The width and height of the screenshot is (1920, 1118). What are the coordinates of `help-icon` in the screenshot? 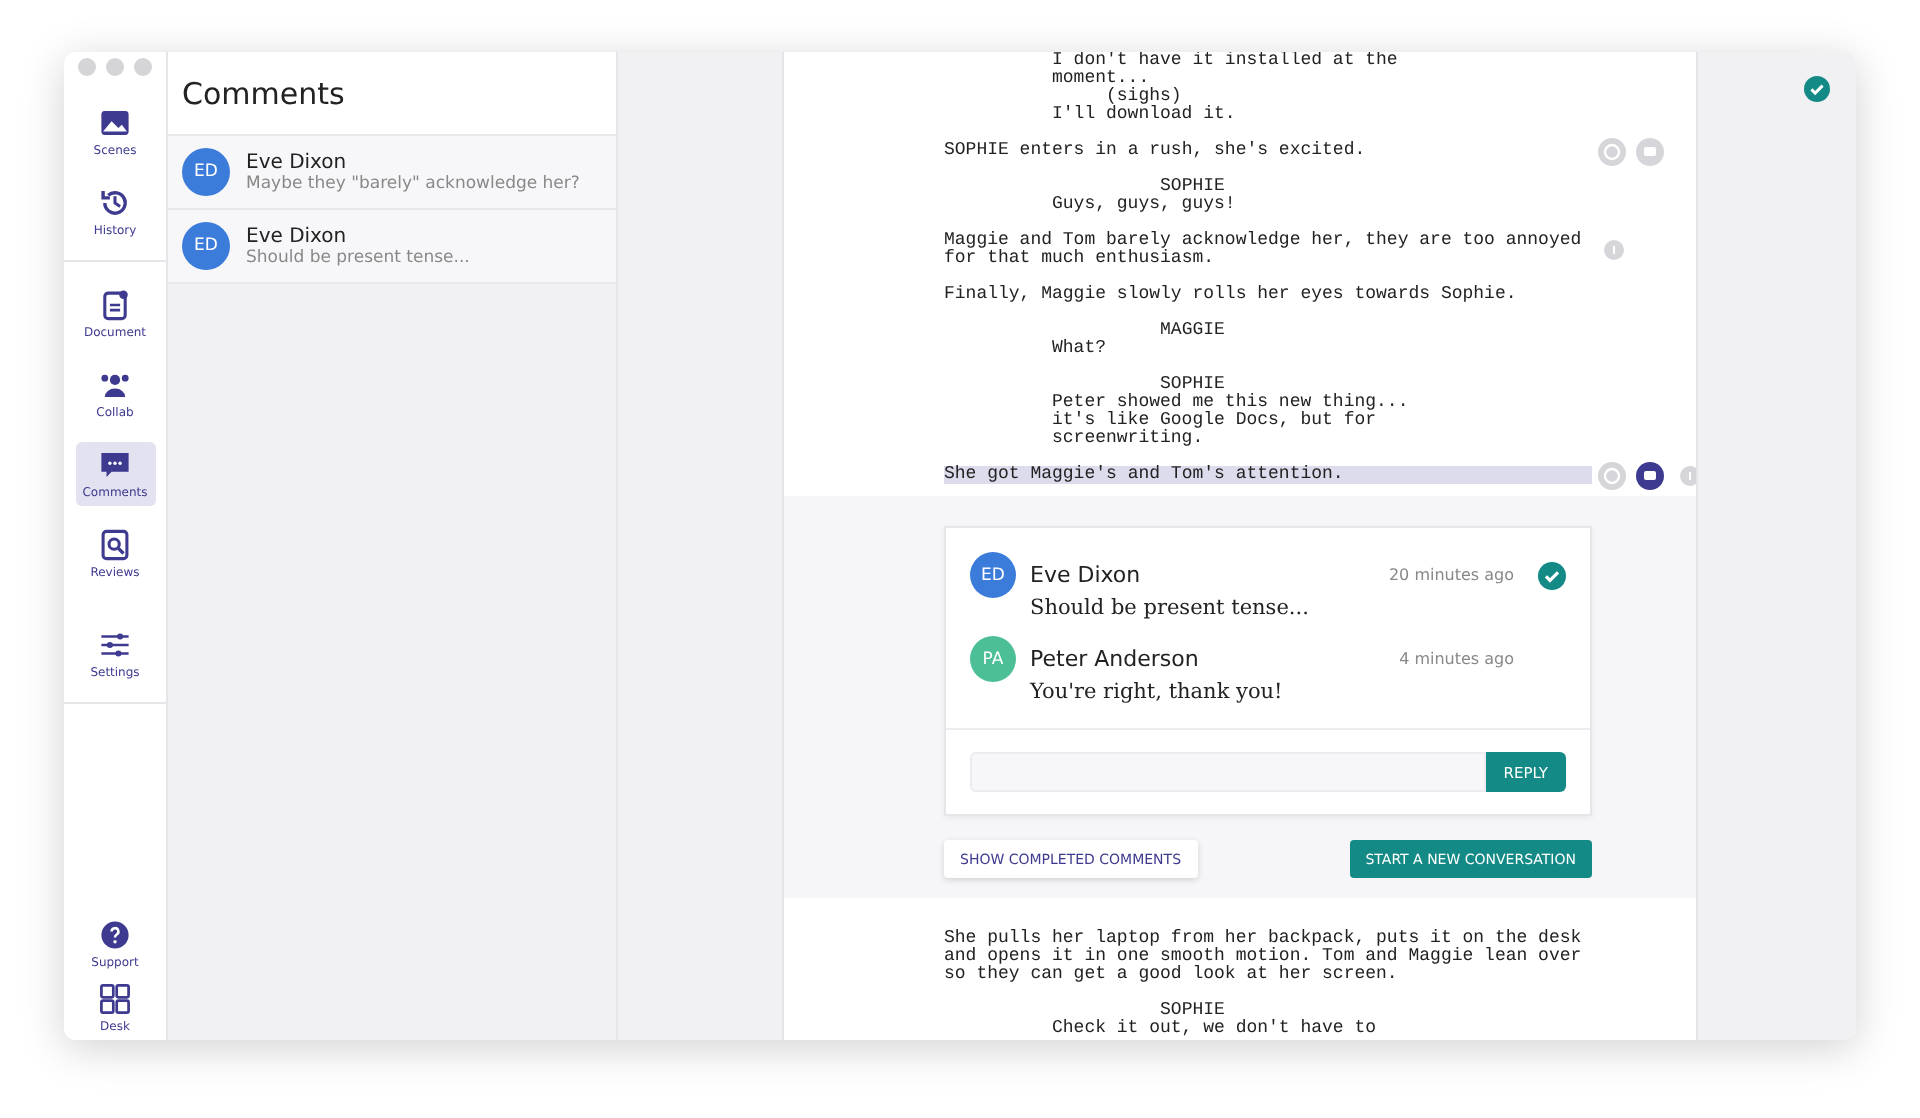 It's located at (115, 935).